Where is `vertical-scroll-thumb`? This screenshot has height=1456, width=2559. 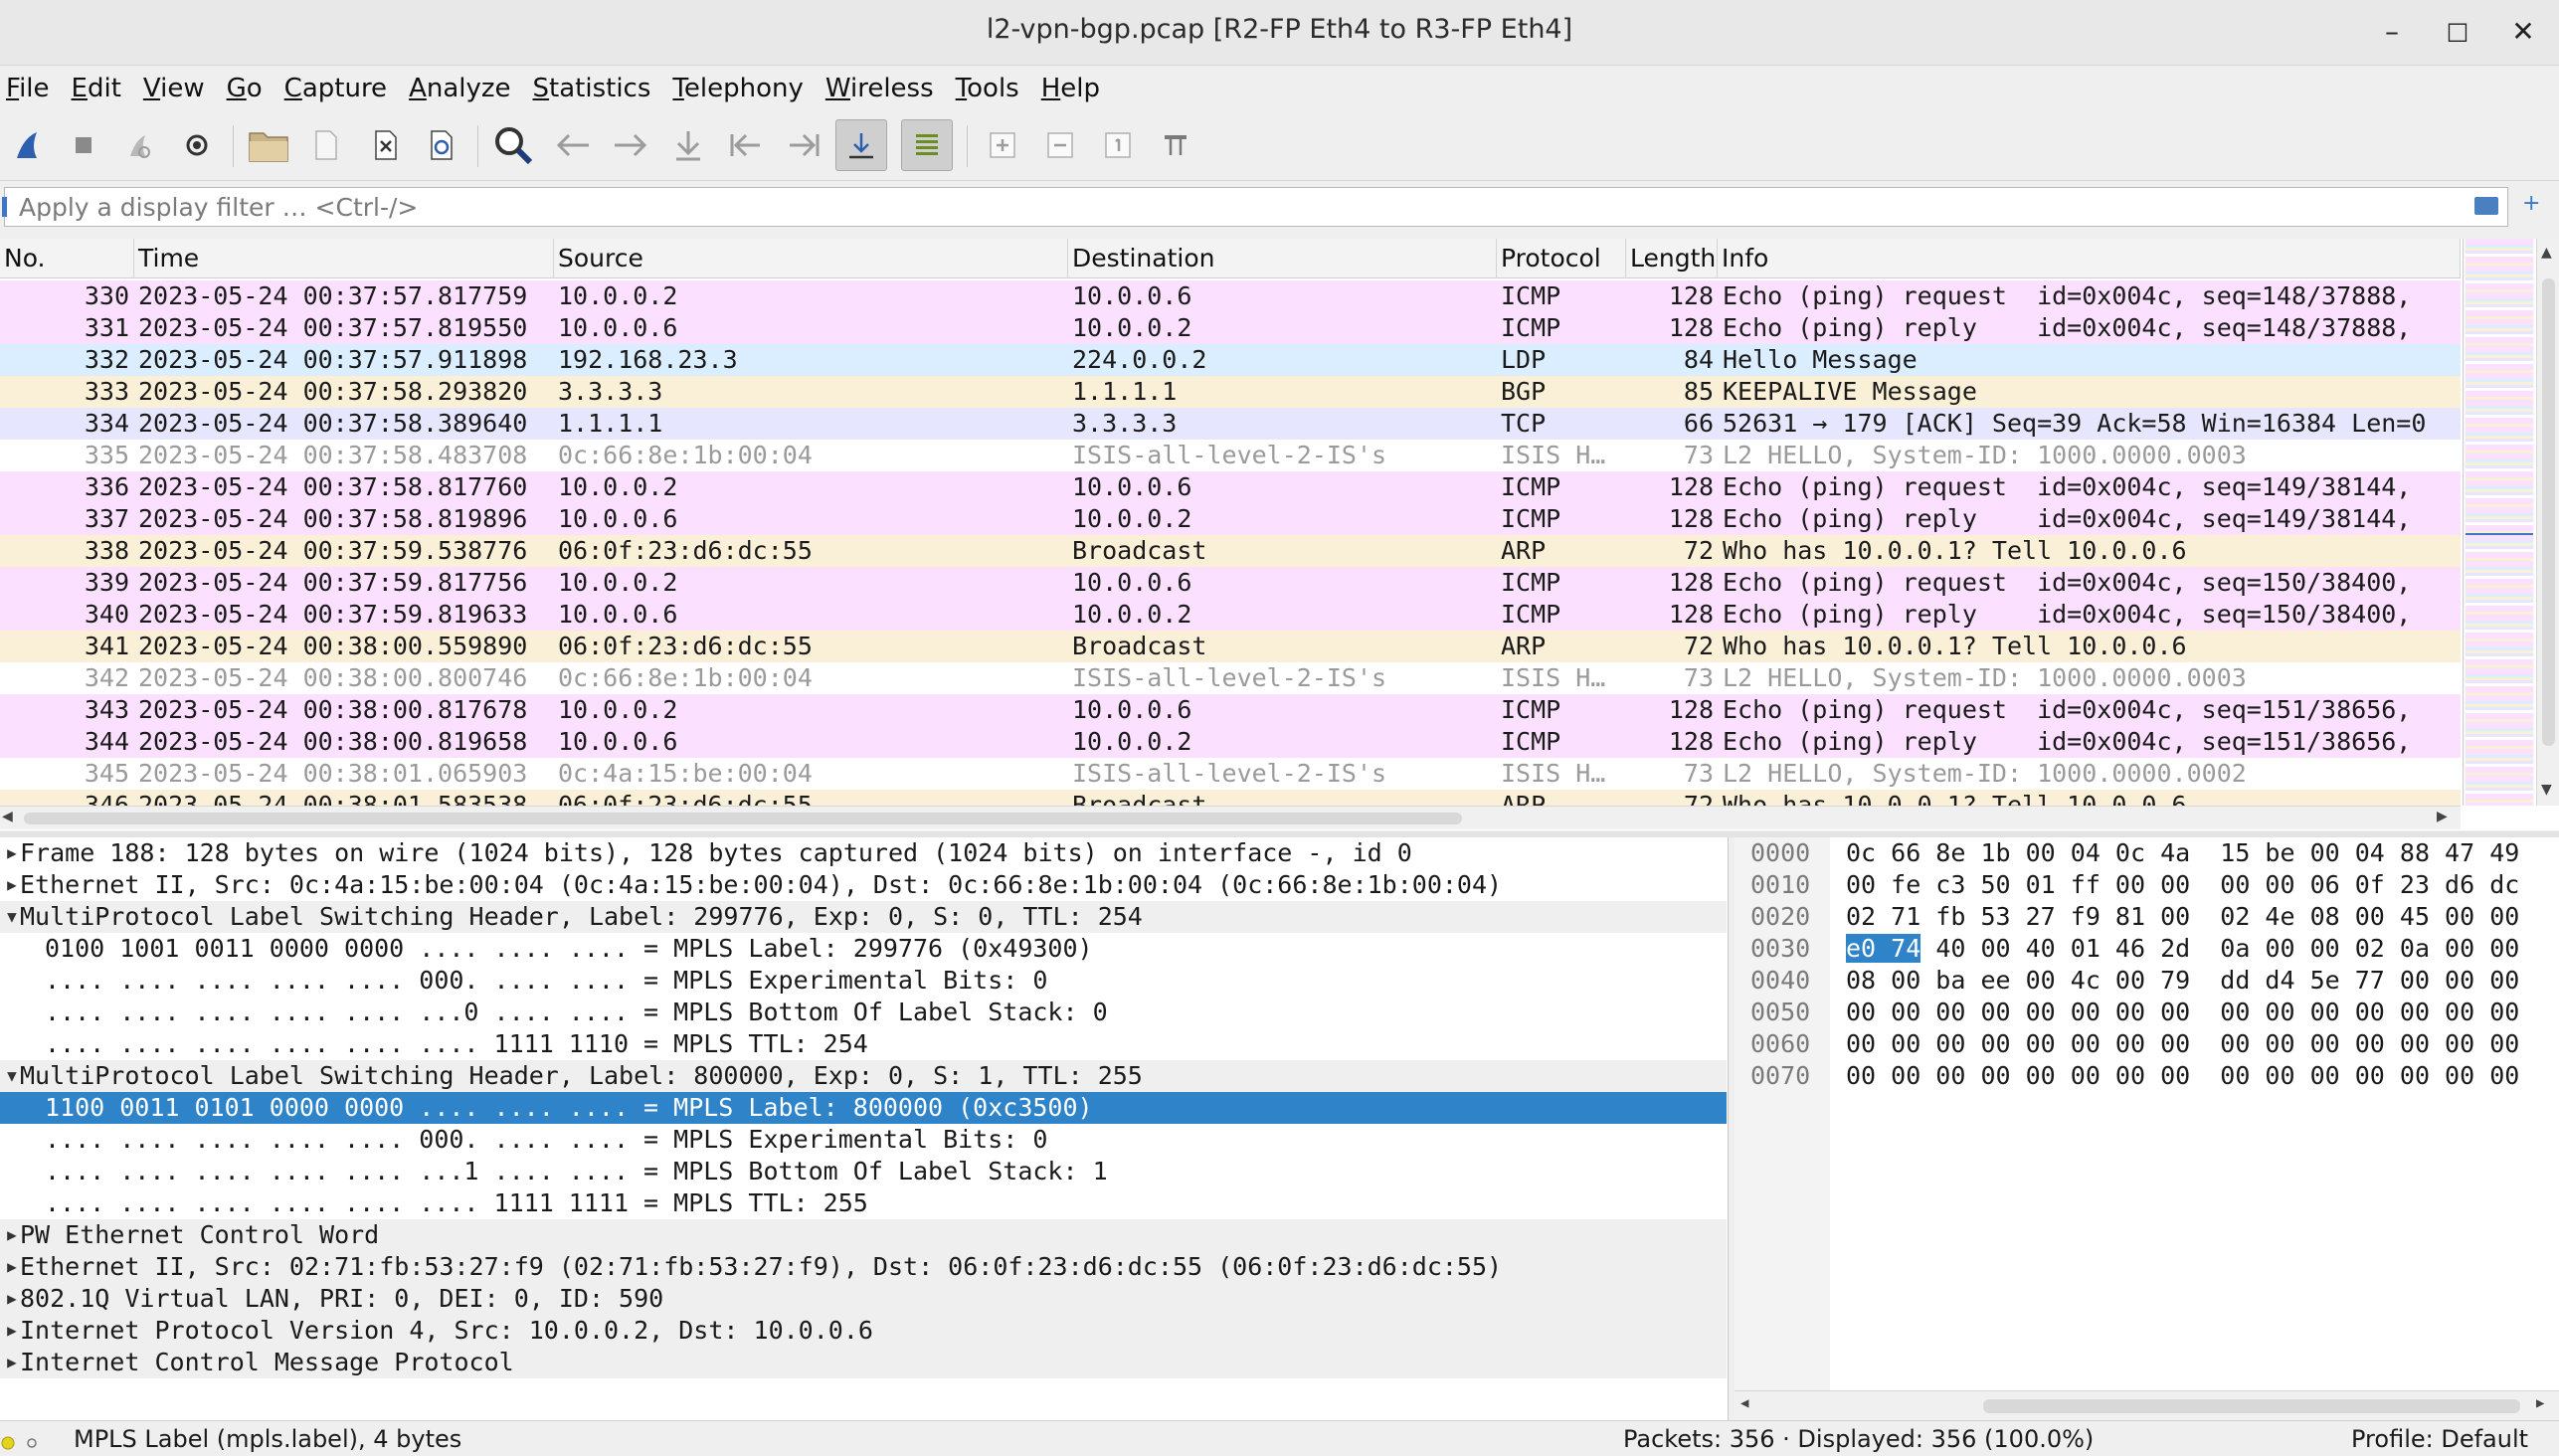
vertical-scroll-thumb is located at coordinates (2548, 512).